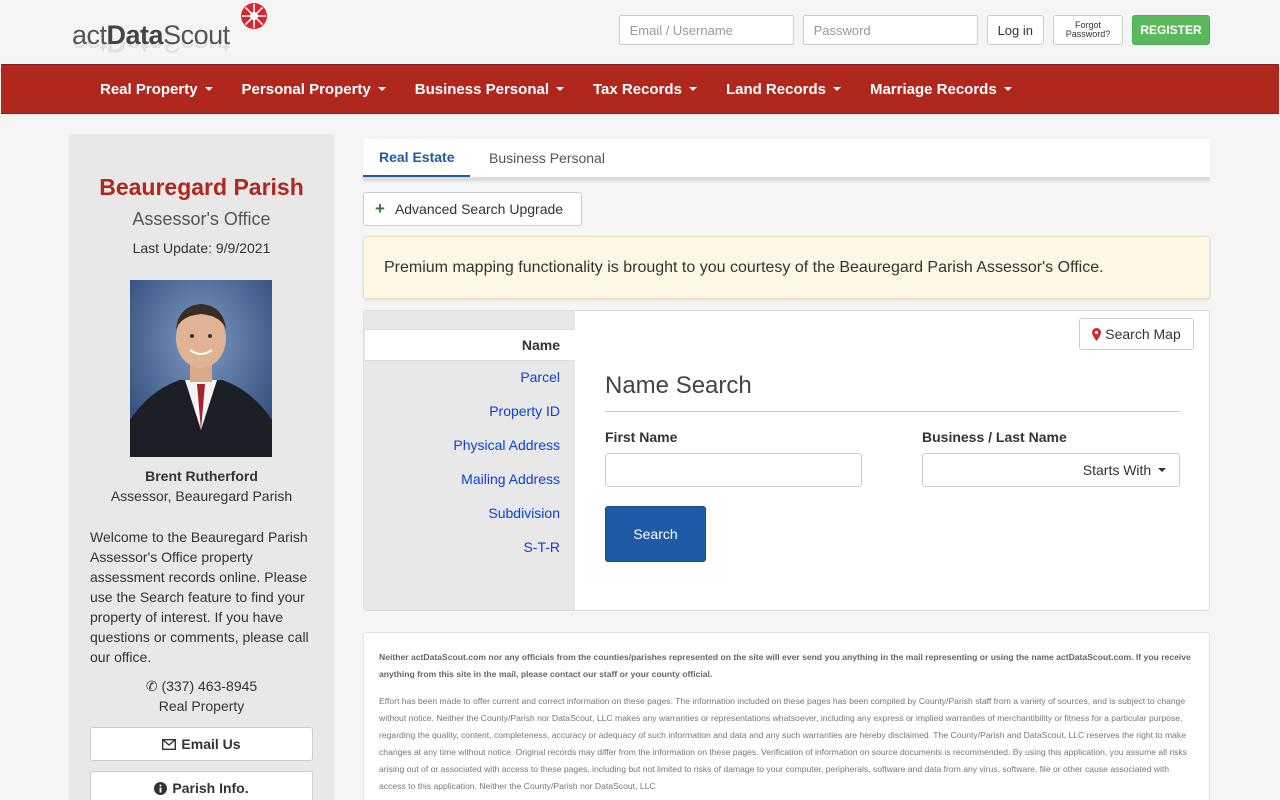 This screenshot has height=800, width=1280. Describe the element at coordinates (540, 377) in the screenshot. I see `search-menu-parcel: Parcel` at that location.